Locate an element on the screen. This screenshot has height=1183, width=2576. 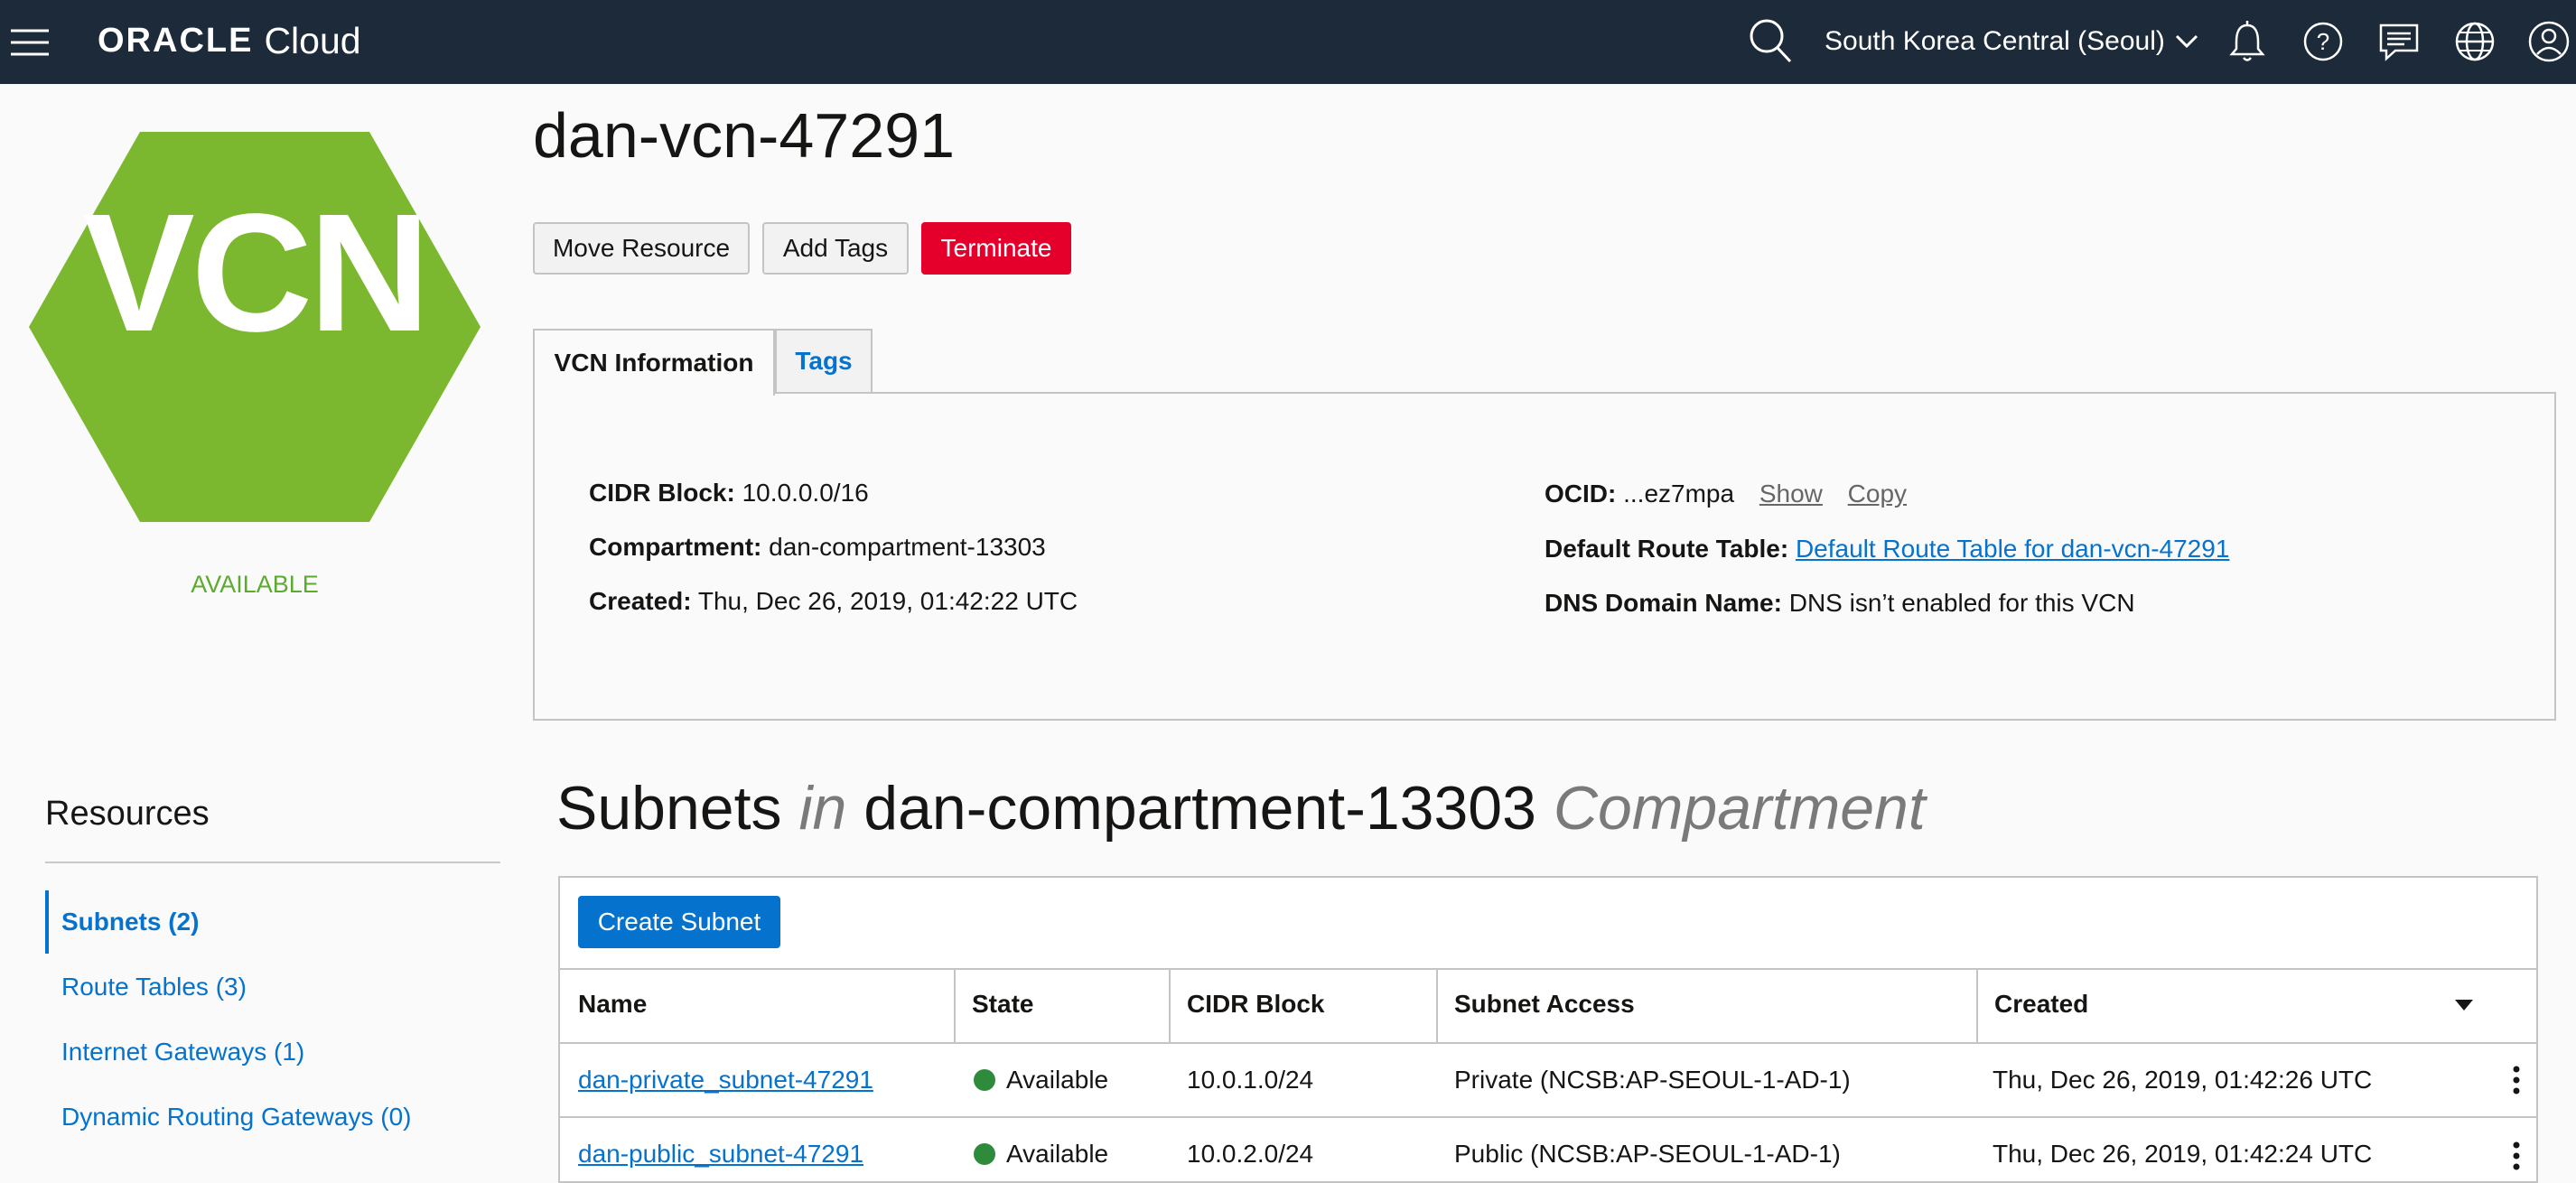
resources-title: Resources is located at coordinates (128, 814).